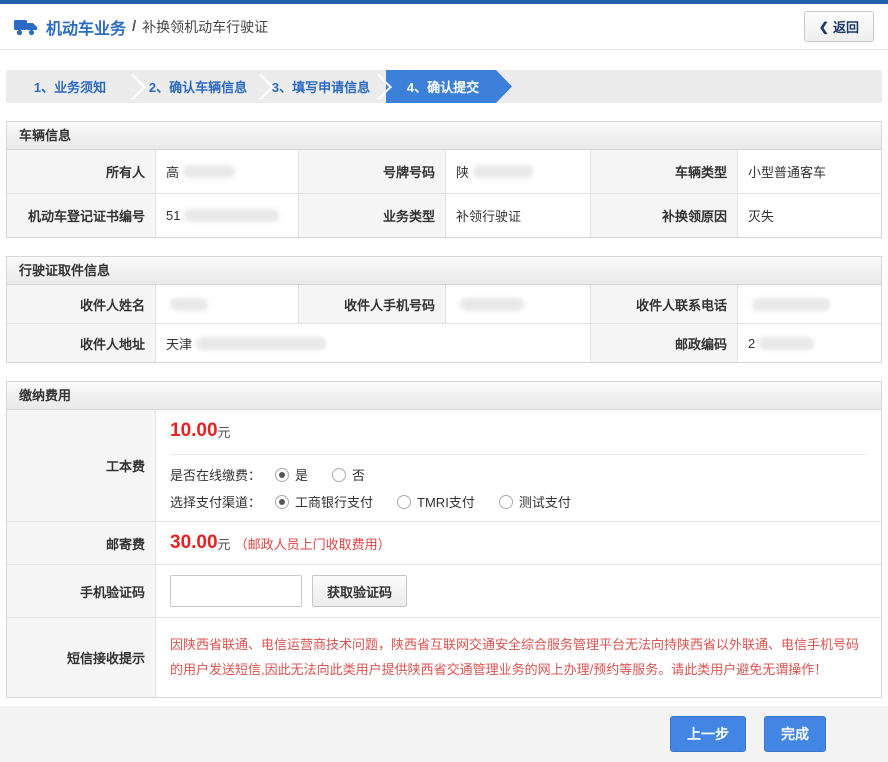 Image resolution: width=888 pixels, height=762 pixels. I want to click on divider, so click(518, 454).